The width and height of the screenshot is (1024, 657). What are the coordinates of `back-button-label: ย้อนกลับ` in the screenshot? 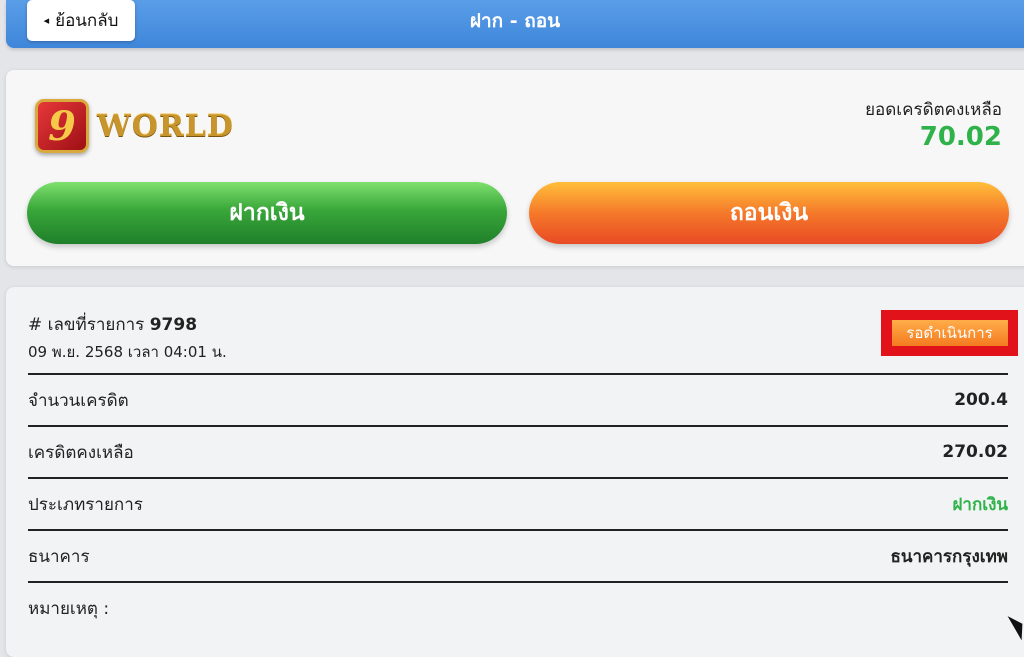 It's located at (87, 21).